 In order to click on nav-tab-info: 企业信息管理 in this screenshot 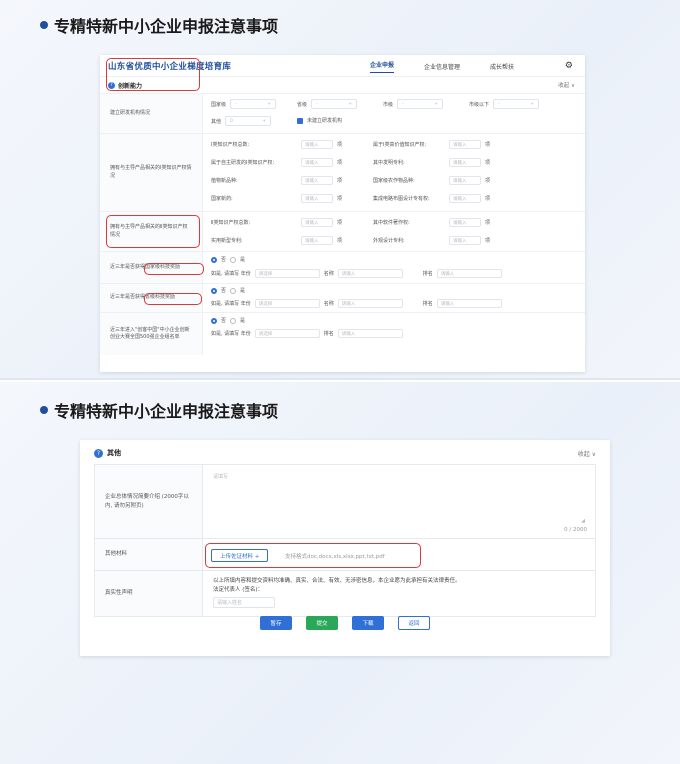, I will do `click(442, 66)`.